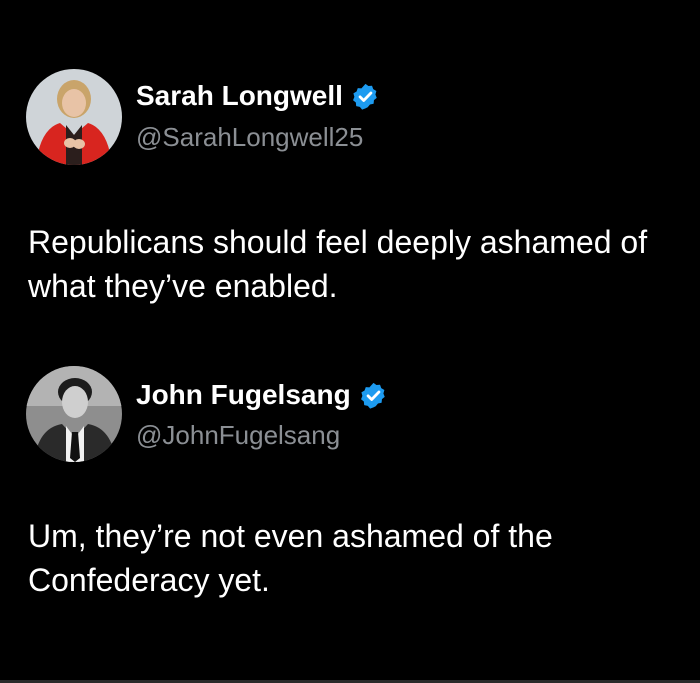 This screenshot has width=700, height=683. Describe the element at coordinates (243, 395) in the screenshot. I see `author-display-name: John Fugelsang` at that location.